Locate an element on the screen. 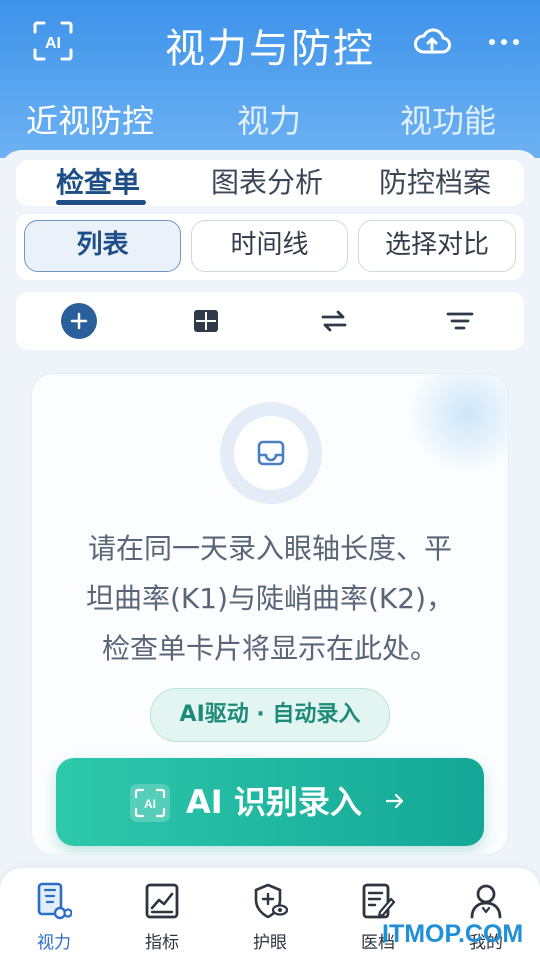 The width and height of the screenshot is (540, 960). inbox-icon is located at coordinates (271, 453).